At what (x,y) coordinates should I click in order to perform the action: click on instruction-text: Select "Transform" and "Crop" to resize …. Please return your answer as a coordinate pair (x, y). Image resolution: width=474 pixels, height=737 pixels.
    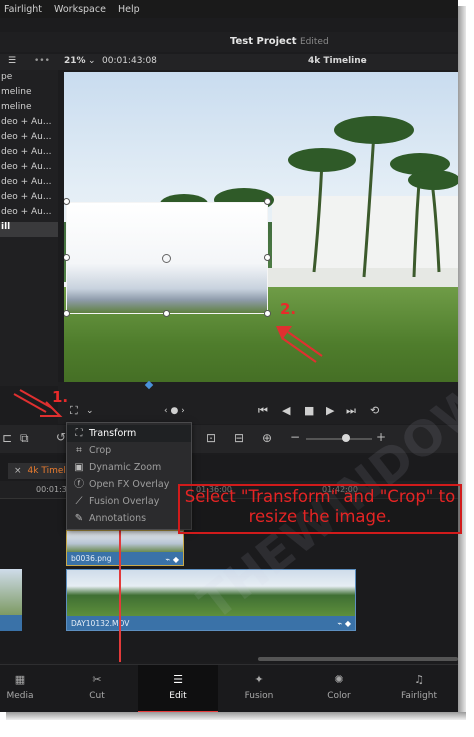
    Looking at the image, I should click on (320, 506).